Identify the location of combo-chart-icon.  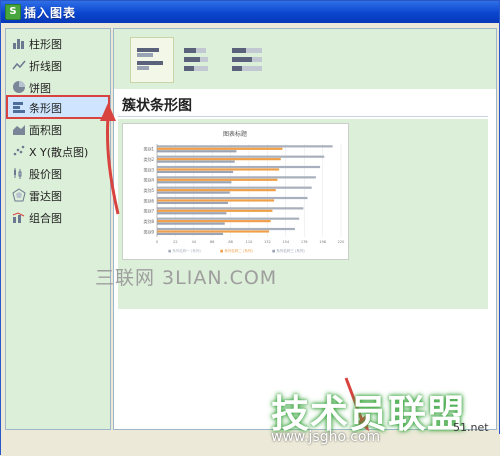
(18, 217).